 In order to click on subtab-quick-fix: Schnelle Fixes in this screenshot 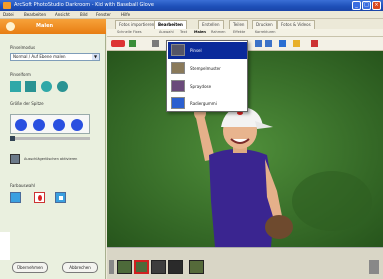, I will do `click(129, 32)`.